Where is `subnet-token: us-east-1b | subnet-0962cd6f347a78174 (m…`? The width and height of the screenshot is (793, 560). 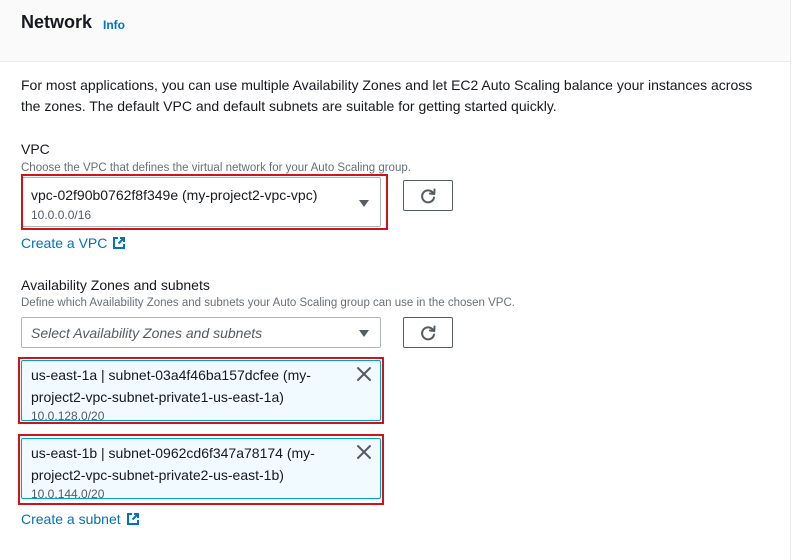
subnet-token: us-east-1b | subnet-0962cd6f347a78174 (m… is located at coordinates (201, 469).